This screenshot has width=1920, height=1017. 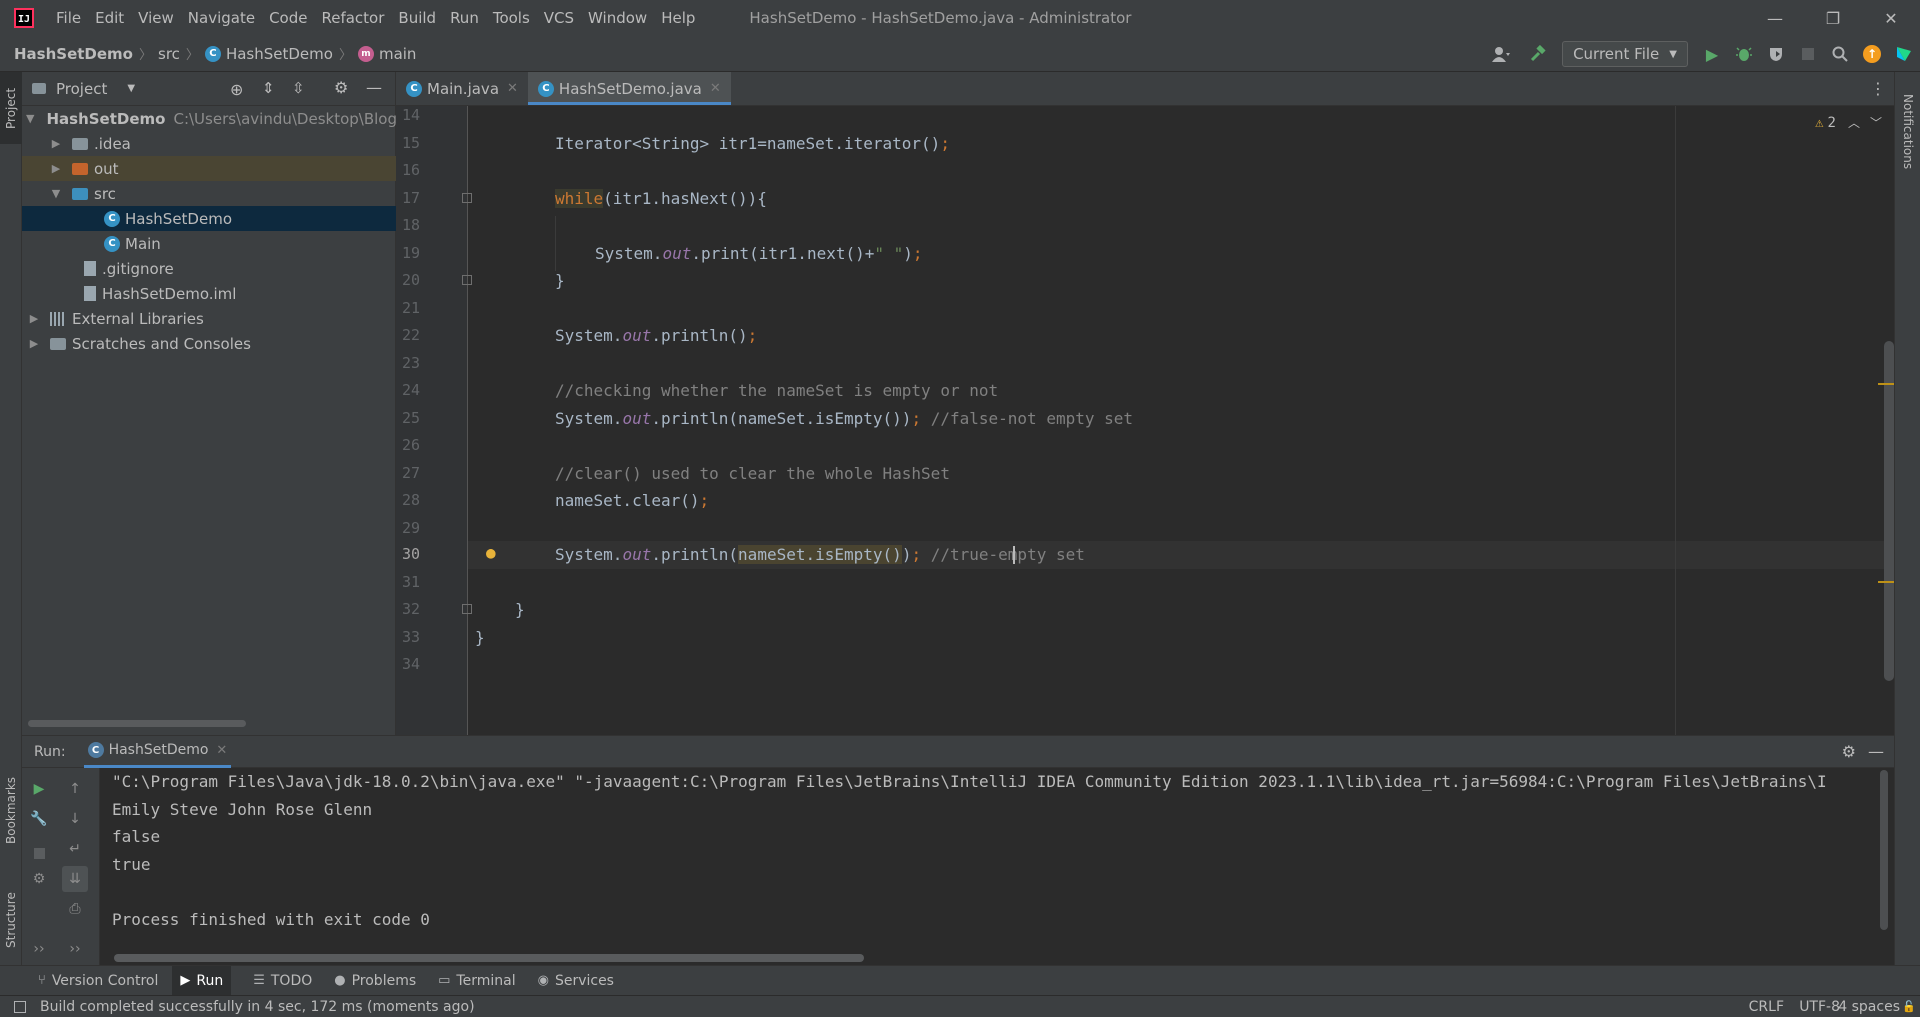 I want to click on breadcrumb-project: HashSetDemo, so click(x=73, y=54).